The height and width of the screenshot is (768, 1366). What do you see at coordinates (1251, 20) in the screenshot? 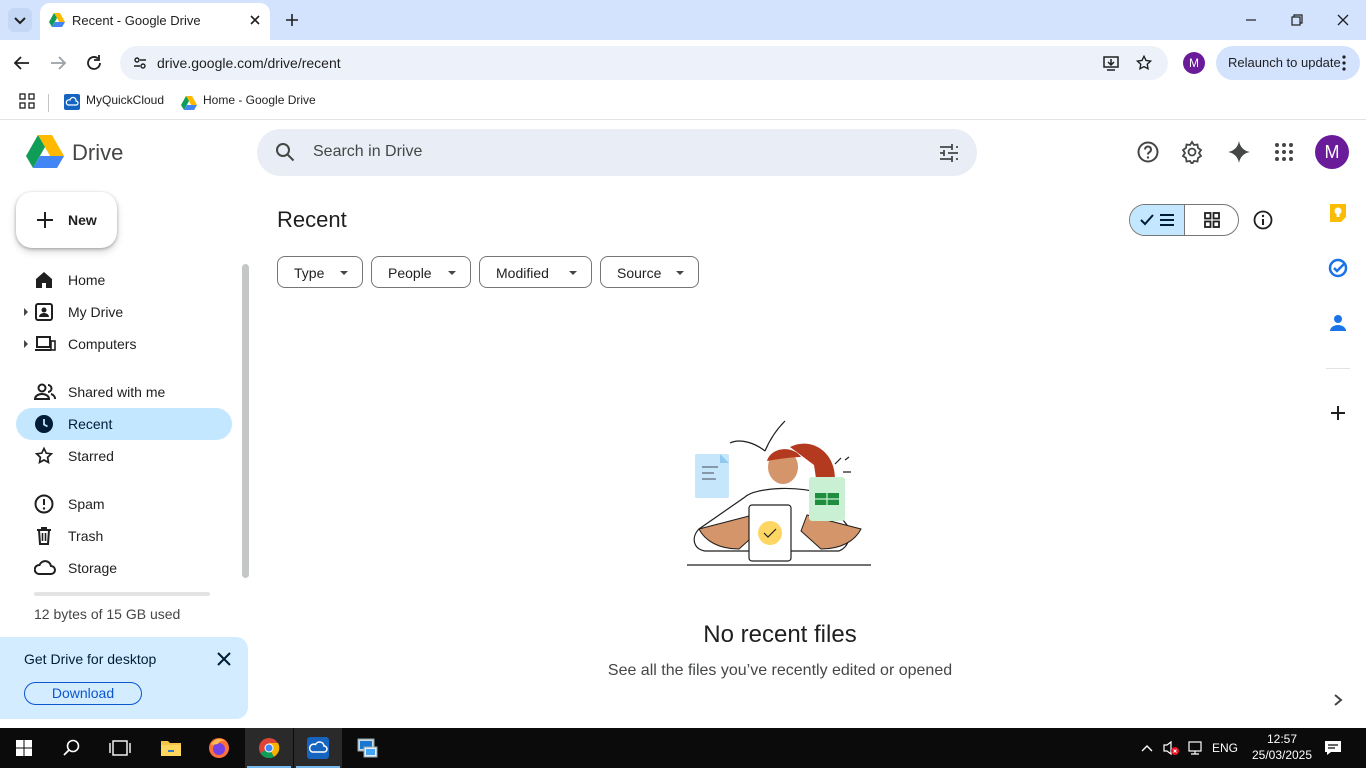
I see `minimize-icon` at bounding box center [1251, 20].